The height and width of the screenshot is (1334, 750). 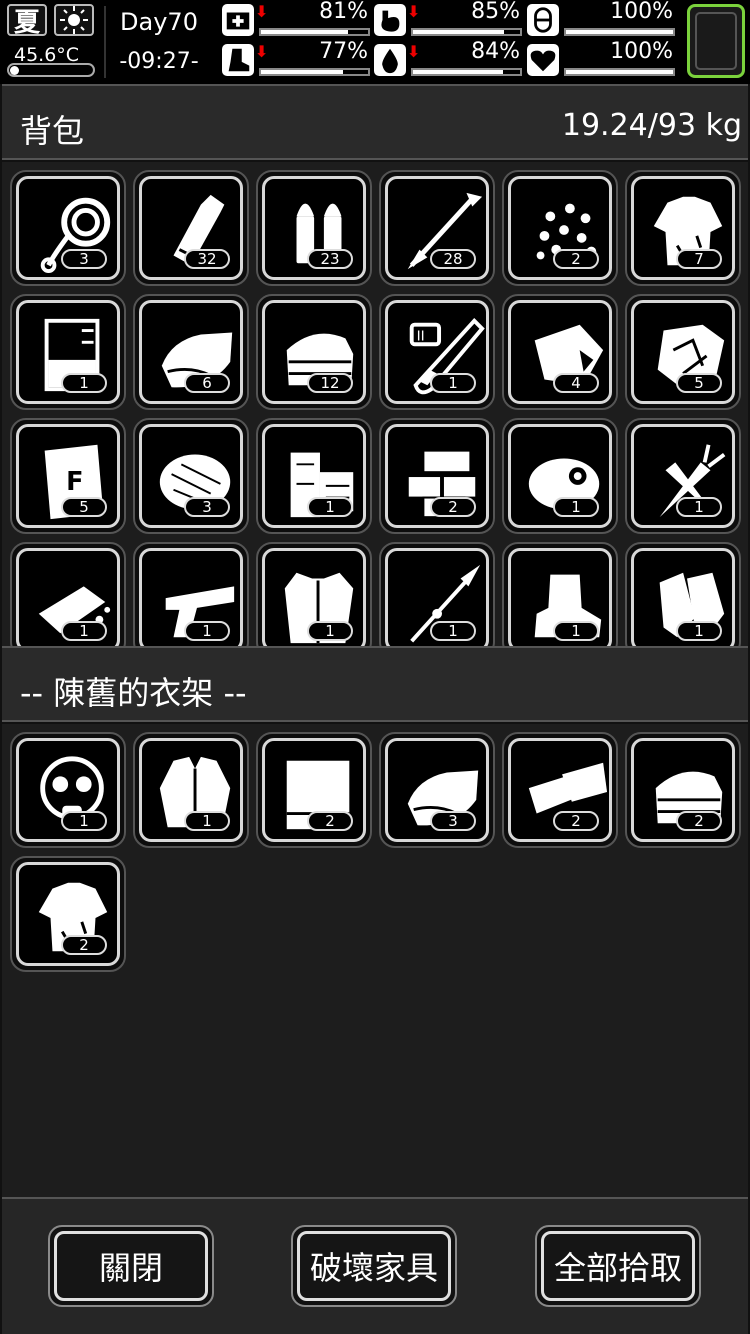 I want to click on stat-stamina: ⬇ 77%, so click(x=297, y=58).